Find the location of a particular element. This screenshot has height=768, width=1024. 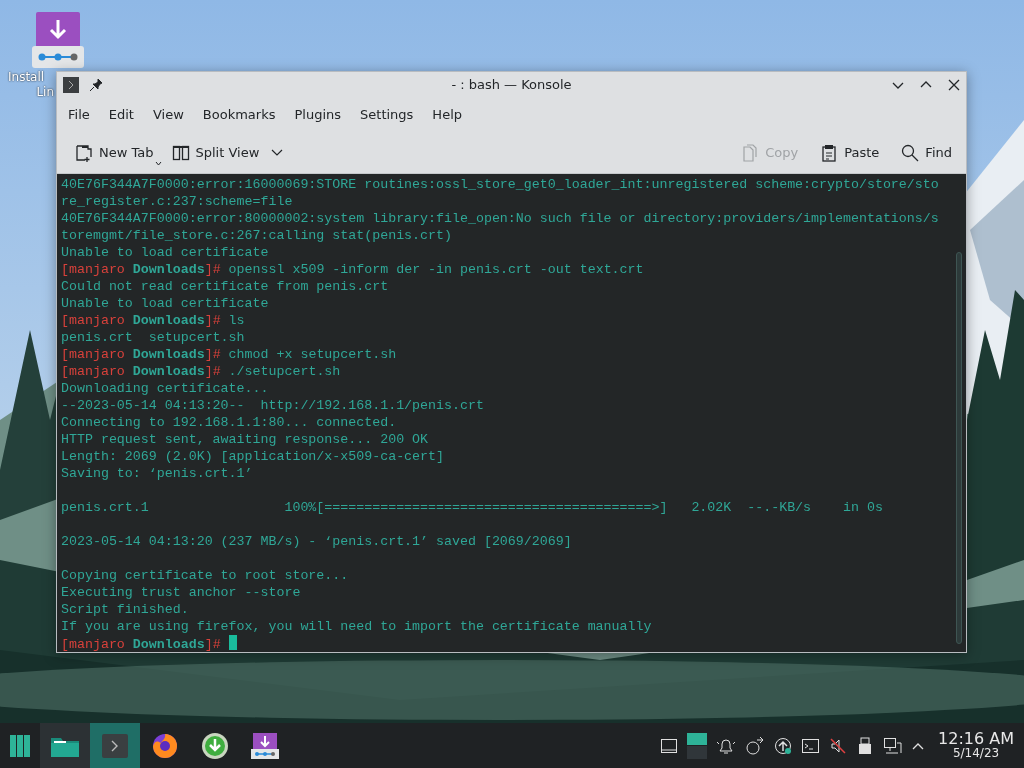

terminal-line: re_register.c:237:scheme=file is located at coordinates (177, 201).